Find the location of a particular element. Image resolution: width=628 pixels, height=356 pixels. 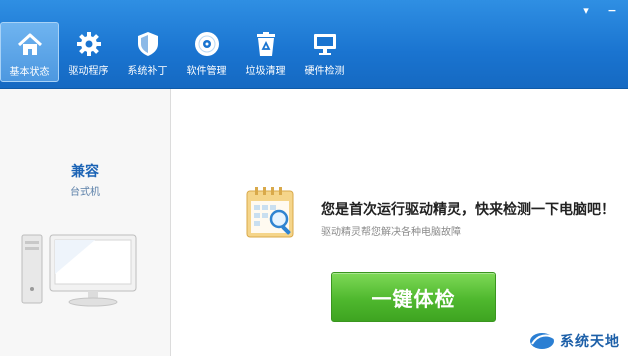

nav-item-hardware-check: 硬件检测 is located at coordinates (324, 52).